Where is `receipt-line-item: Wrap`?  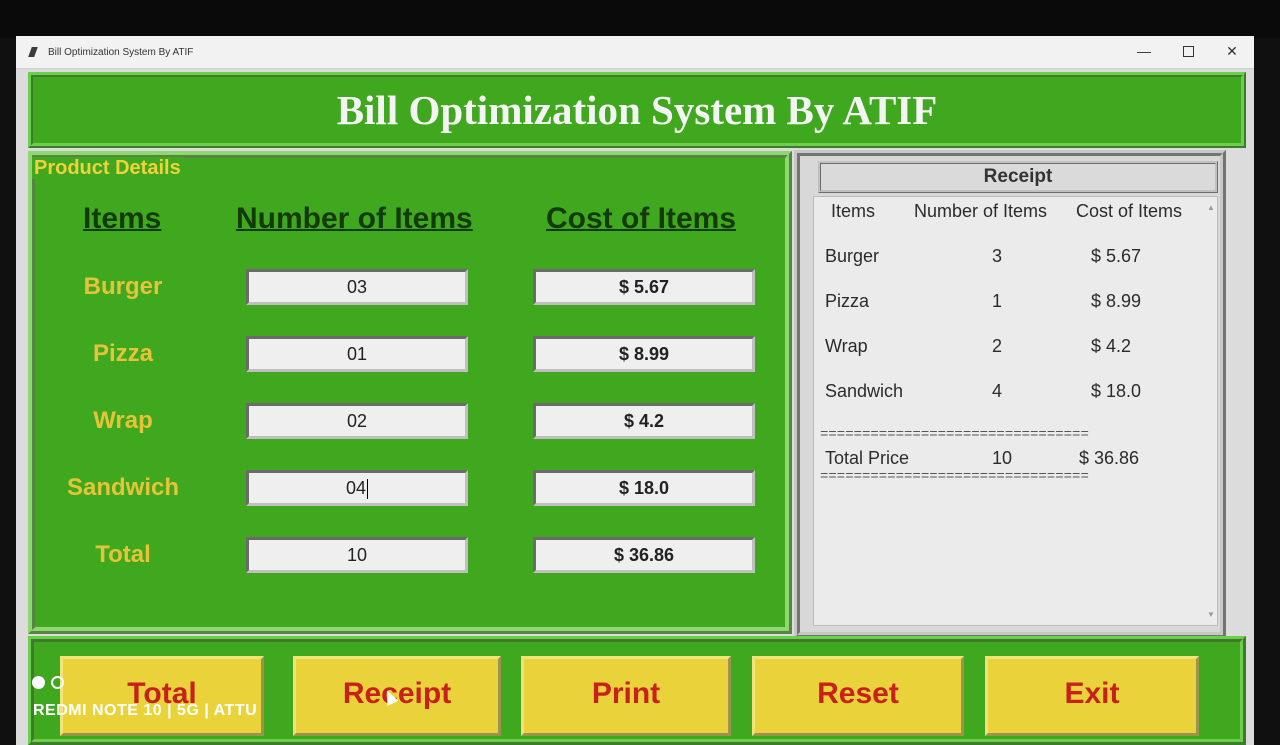 receipt-line-item: Wrap is located at coordinates (846, 346).